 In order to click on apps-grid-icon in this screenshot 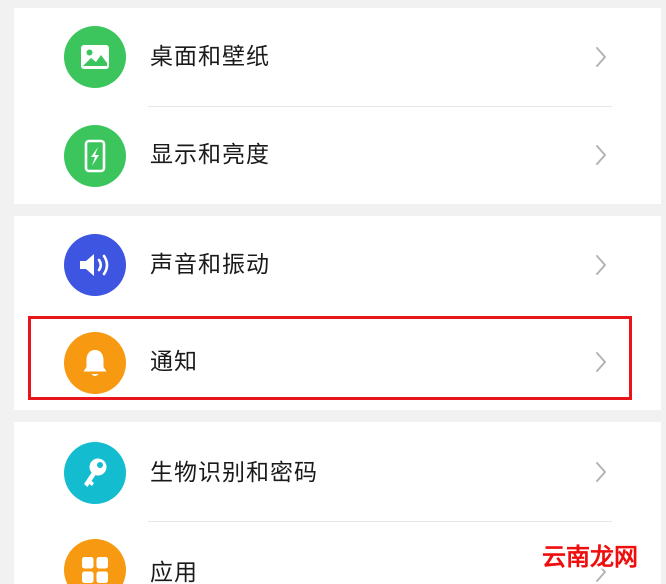, I will do `click(95, 561)`.